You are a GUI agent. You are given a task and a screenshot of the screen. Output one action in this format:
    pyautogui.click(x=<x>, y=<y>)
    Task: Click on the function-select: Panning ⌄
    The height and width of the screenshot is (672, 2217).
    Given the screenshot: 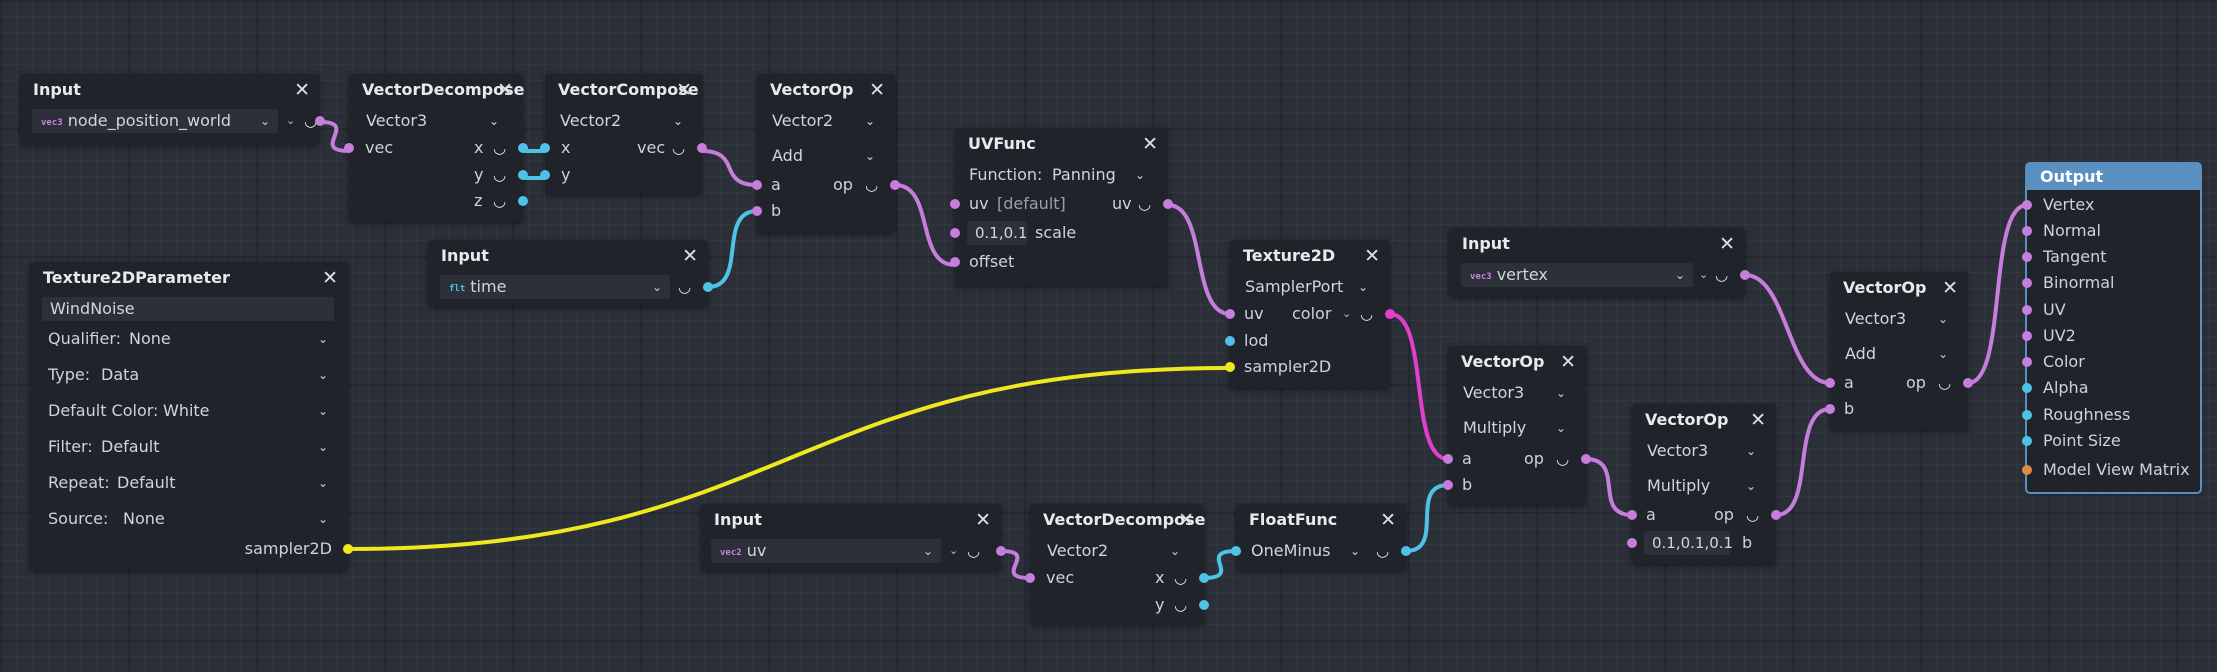 What is the action you would take?
    pyautogui.click(x=1098, y=175)
    